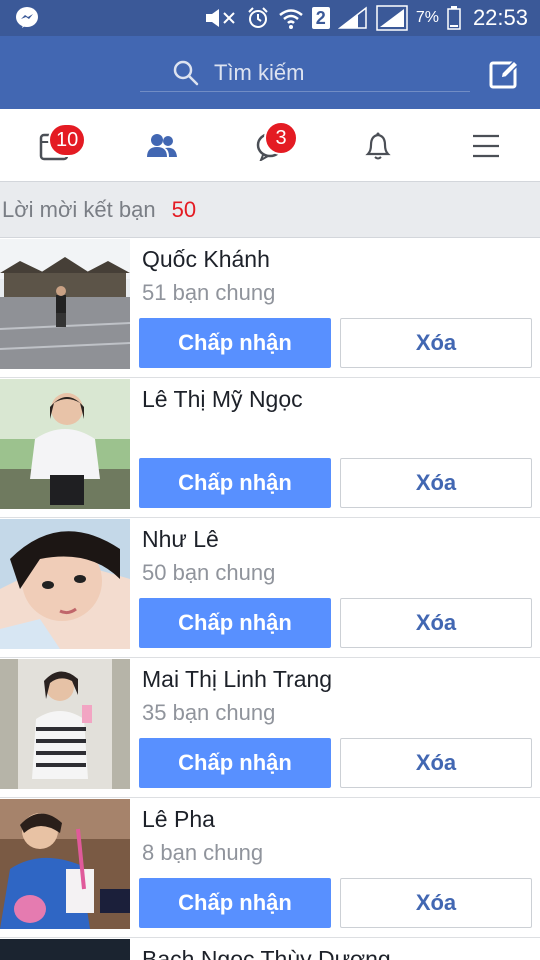 The width and height of the screenshot is (540, 960). I want to click on friend-name: Lê Pha, so click(178, 819).